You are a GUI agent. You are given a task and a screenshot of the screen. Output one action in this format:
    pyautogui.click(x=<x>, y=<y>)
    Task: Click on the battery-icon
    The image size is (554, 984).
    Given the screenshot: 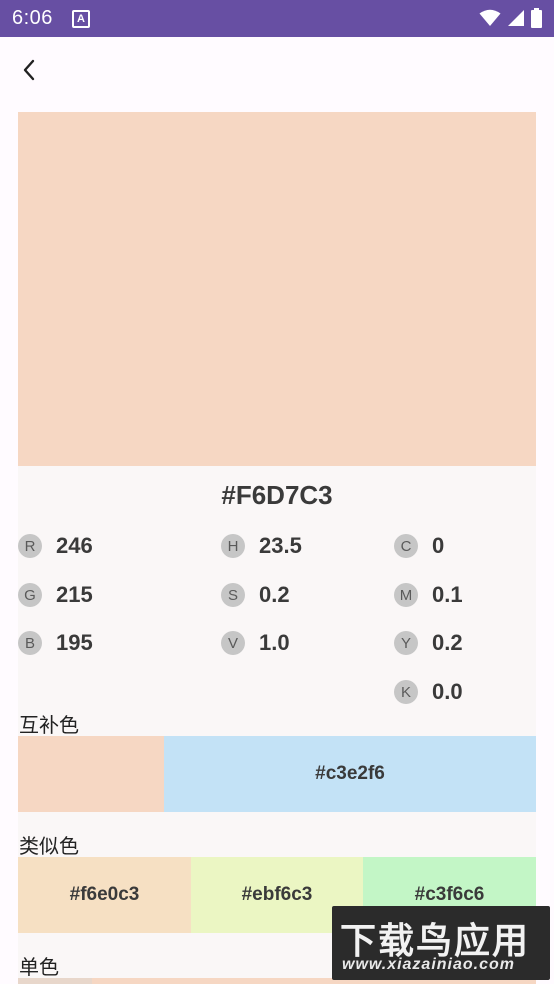 What is the action you would take?
    pyautogui.click(x=536, y=18)
    